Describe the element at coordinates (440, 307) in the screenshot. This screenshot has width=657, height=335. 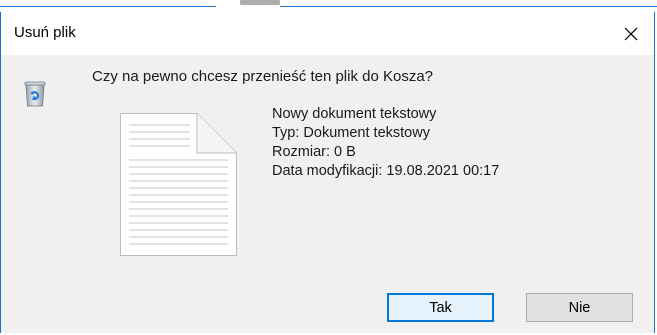
I see `yes-button: Tak` at that location.